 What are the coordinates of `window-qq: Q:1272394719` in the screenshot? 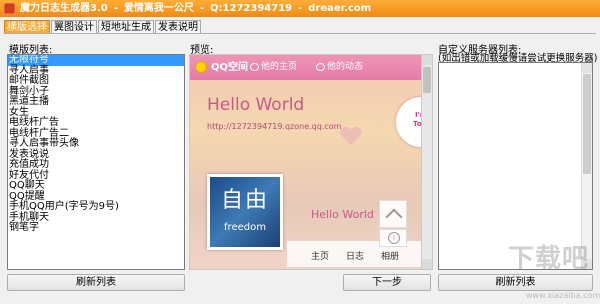 It's located at (251, 8).